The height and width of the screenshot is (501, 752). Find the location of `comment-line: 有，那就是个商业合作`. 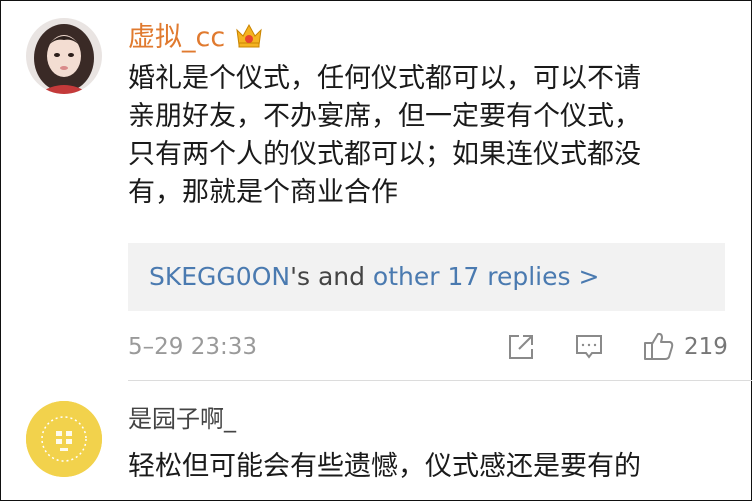

comment-line: 有，那就是个商业合作 is located at coordinates (263, 192).